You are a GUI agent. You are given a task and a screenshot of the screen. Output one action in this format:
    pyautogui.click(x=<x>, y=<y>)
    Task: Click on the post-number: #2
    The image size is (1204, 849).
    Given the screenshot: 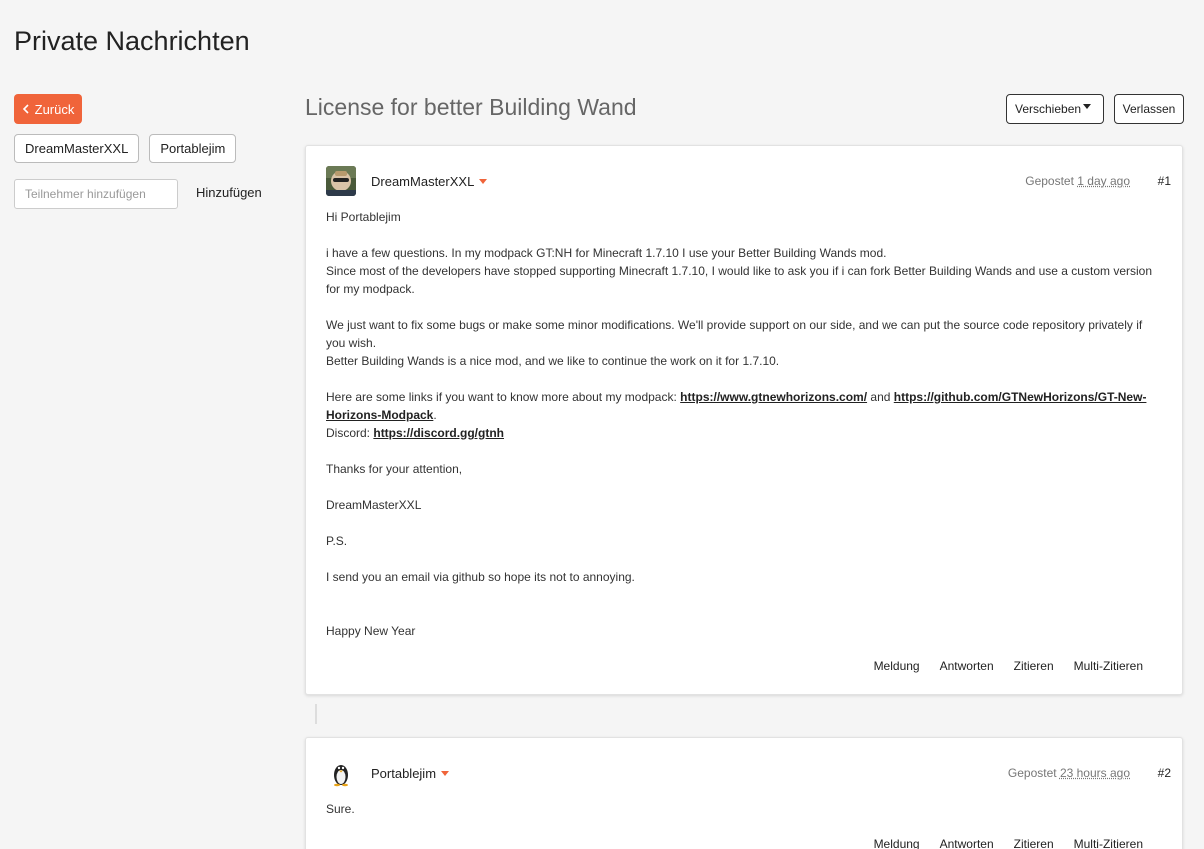 What is the action you would take?
    pyautogui.click(x=1164, y=773)
    